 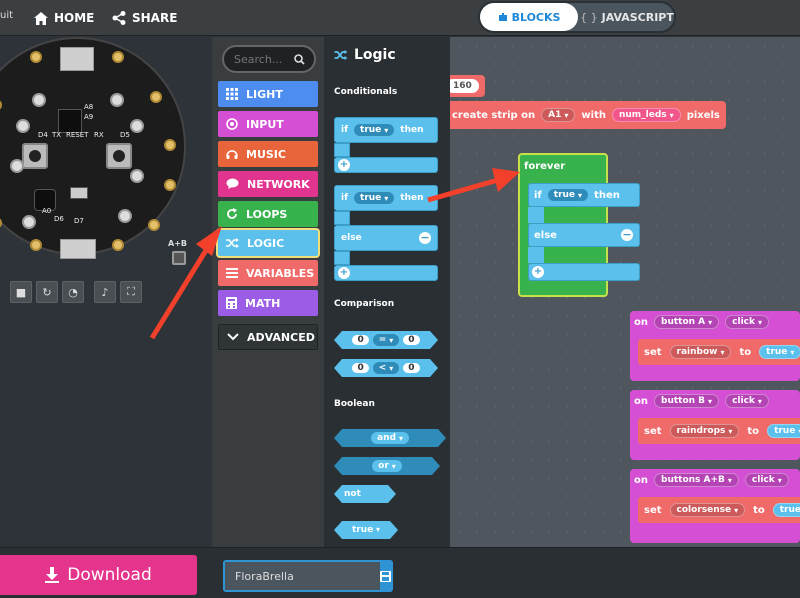 What do you see at coordinates (687, 322) in the screenshot?
I see `button-dropdown: button A` at bounding box center [687, 322].